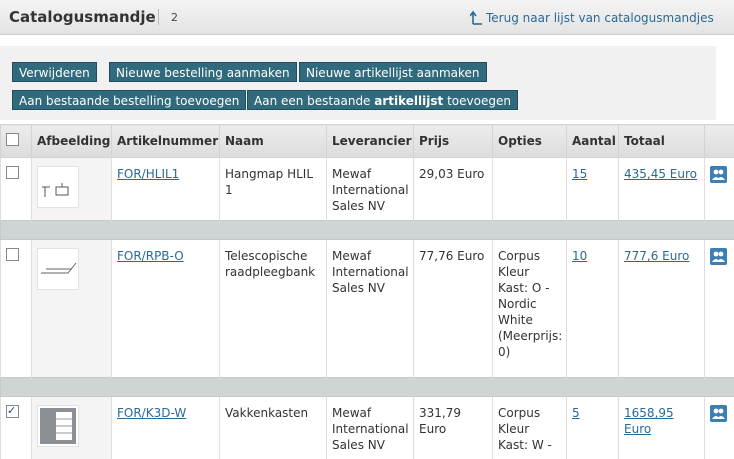 This screenshot has width=734, height=459. What do you see at coordinates (273, 309) in the screenshot?
I see `name-cell: Telescopische raadpleegbank` at bounding box center [273, 309].